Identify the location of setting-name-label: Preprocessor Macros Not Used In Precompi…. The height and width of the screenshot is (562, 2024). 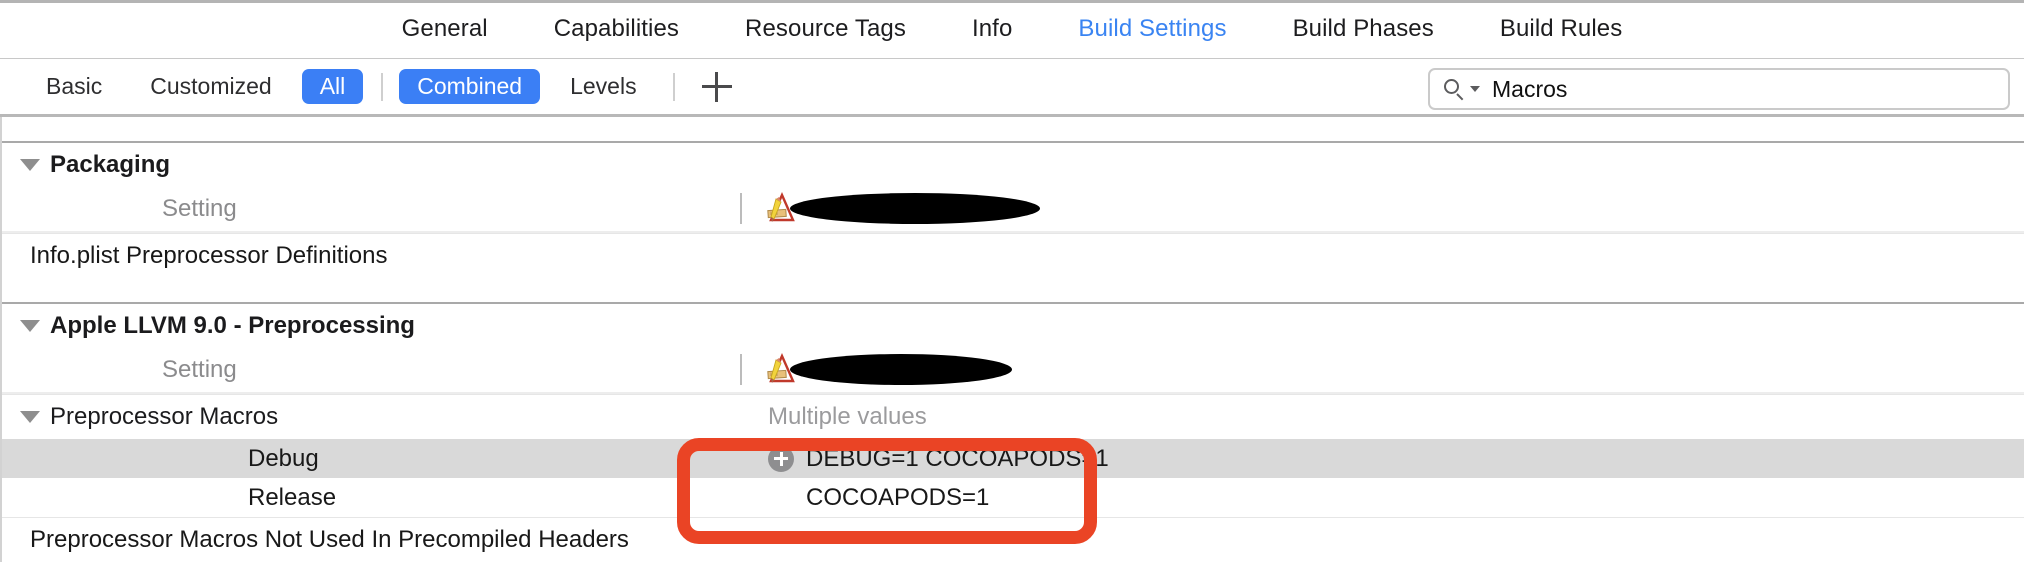
(329, 539).